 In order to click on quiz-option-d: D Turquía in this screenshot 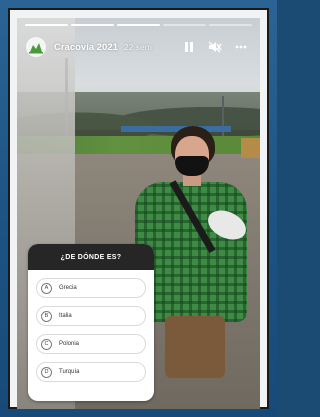, I will do `click(91, 372)`.